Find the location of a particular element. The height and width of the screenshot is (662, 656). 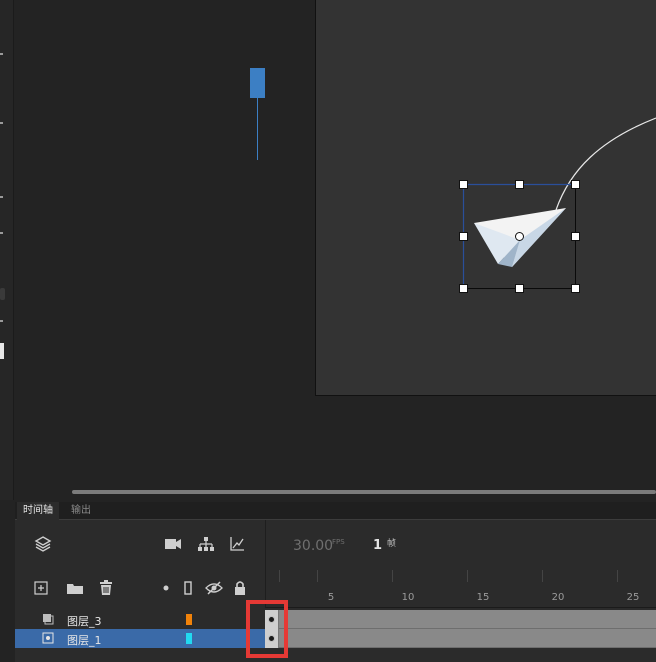

transform-point is located at coordinates (519, 236).